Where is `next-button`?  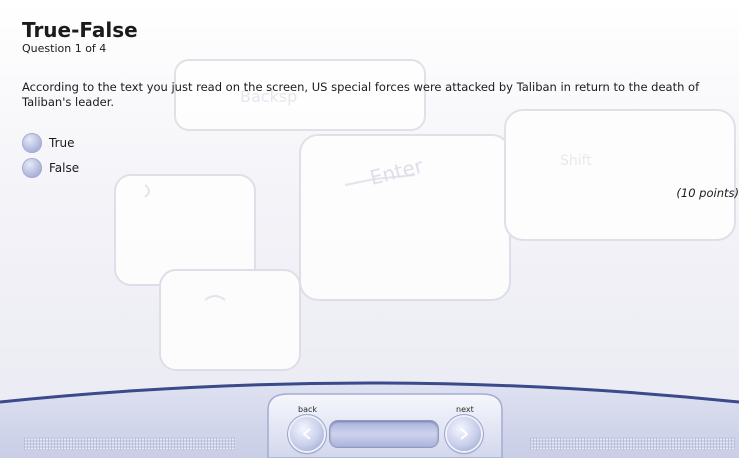 next-button is located at coordinates (464, 434).